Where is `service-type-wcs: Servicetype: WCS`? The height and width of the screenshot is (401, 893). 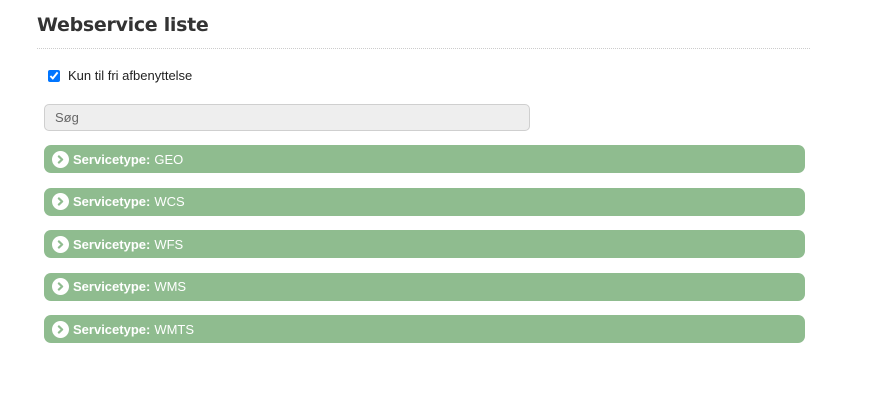 service-type-wcs: Servicetype: WCS is located at coordinates (424, 201).